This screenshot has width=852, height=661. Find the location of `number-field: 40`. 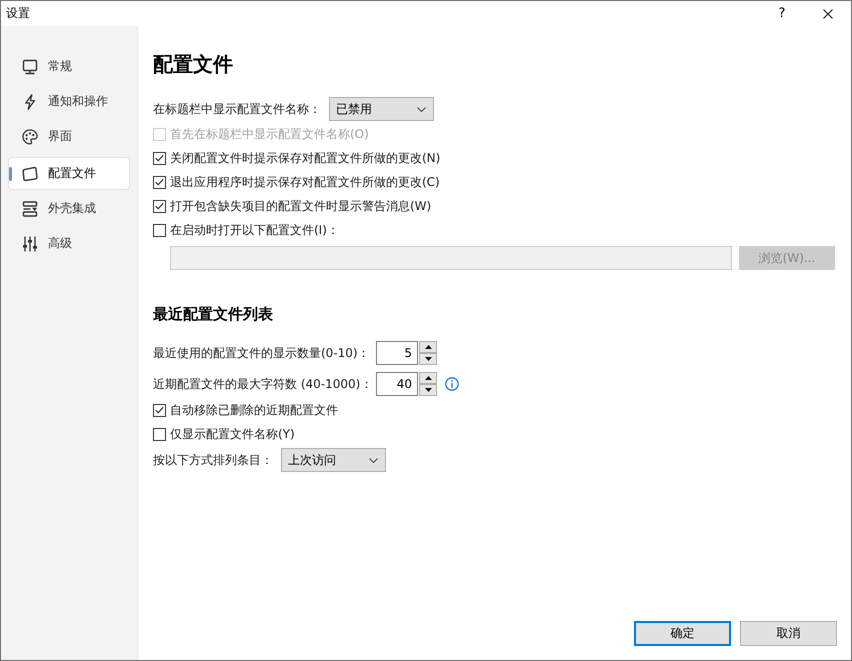

number-field: 40 is located at coordinates (397, 384).